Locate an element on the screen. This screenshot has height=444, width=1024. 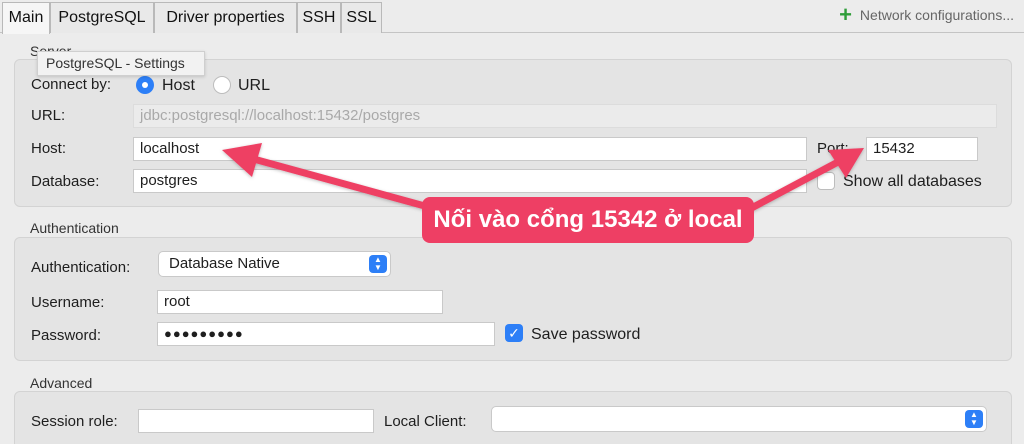
username-label: Username: is located at coordinates (68, 302).